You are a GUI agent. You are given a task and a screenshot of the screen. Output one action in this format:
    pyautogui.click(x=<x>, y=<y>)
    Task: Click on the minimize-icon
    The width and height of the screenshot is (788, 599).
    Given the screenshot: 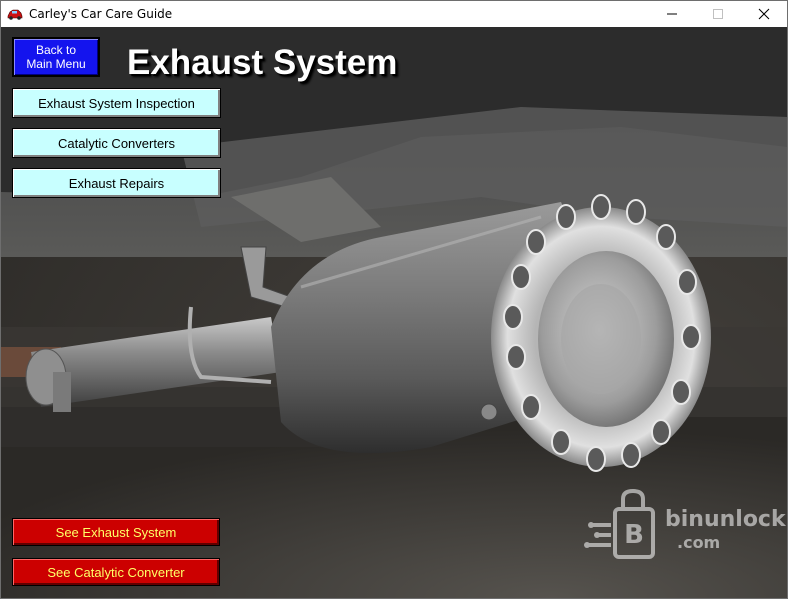 What is the action you would take?
    pyautogui.click(x=672, y=14)
    